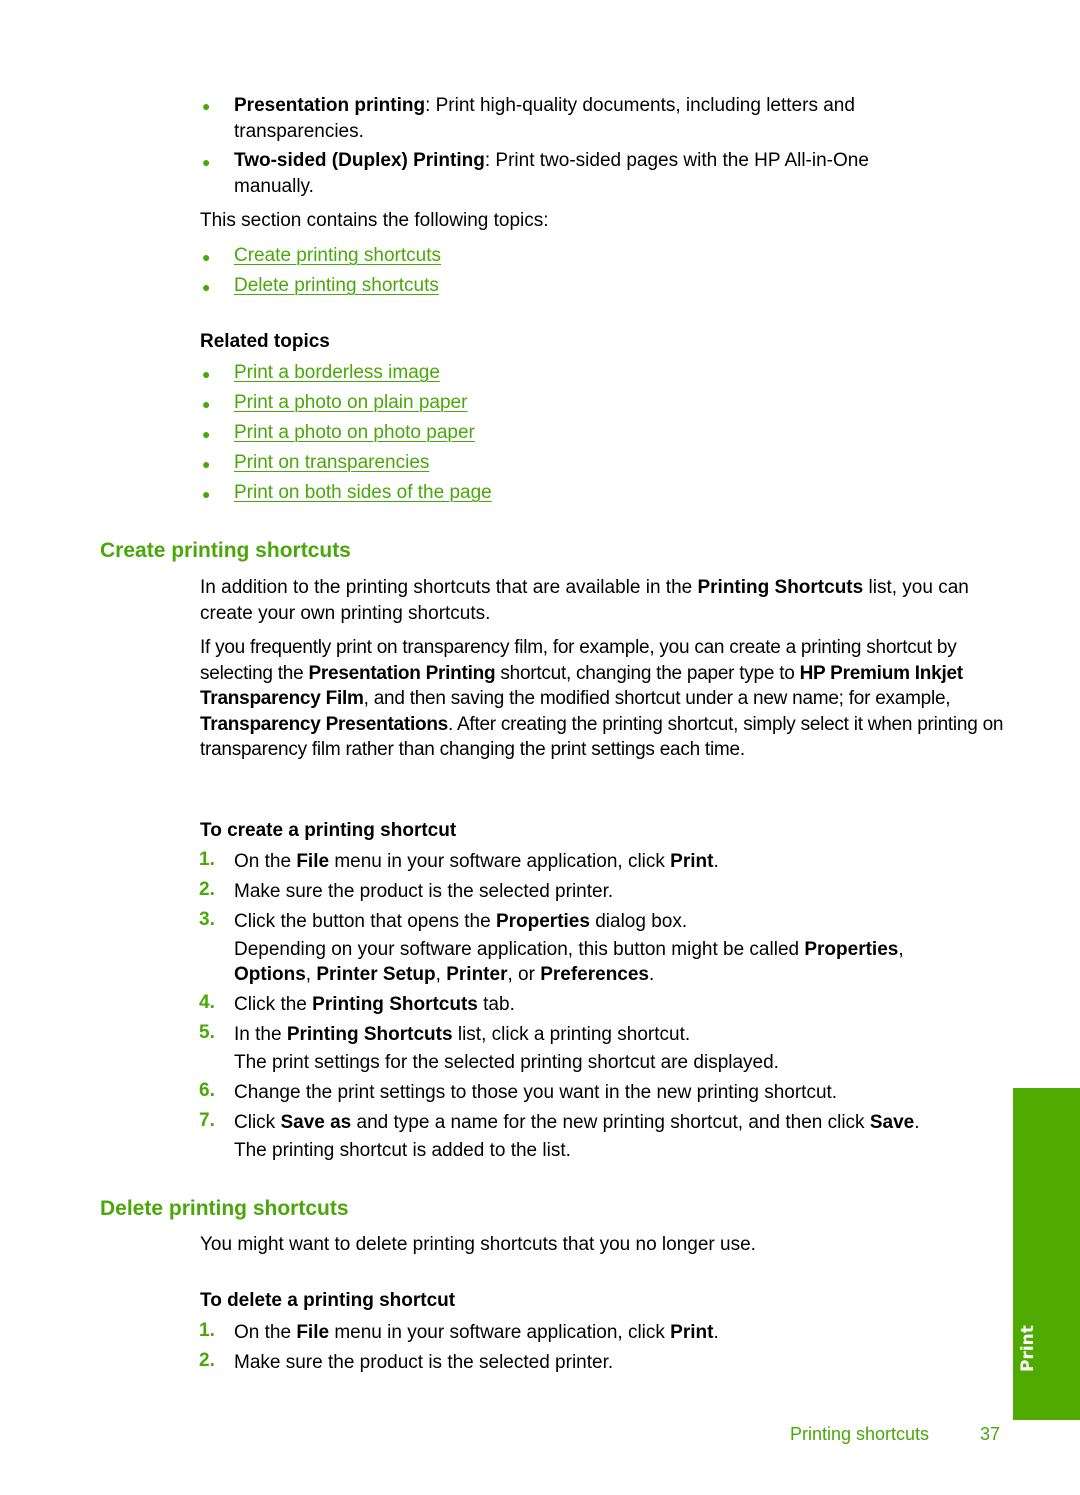 The height and width of the screenshot is (1495, 1080). I want to click on step-number: 4., so click(207, 1002).